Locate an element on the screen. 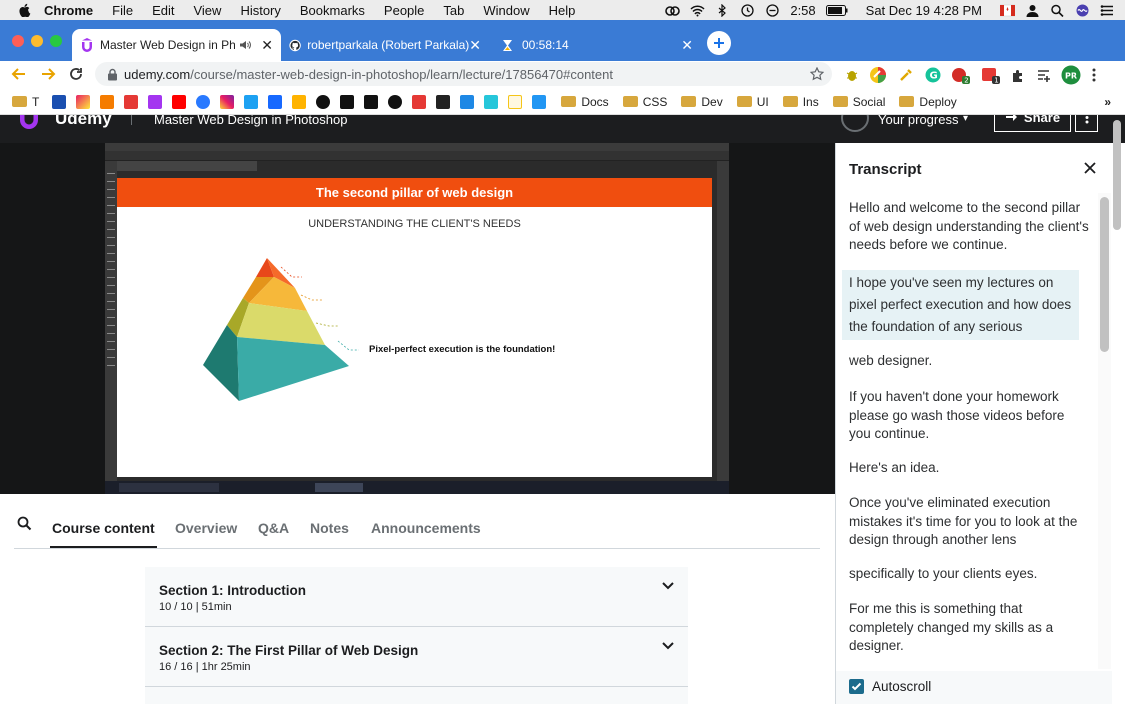  bookmark-d-icon is located at coordinates (395, 101).